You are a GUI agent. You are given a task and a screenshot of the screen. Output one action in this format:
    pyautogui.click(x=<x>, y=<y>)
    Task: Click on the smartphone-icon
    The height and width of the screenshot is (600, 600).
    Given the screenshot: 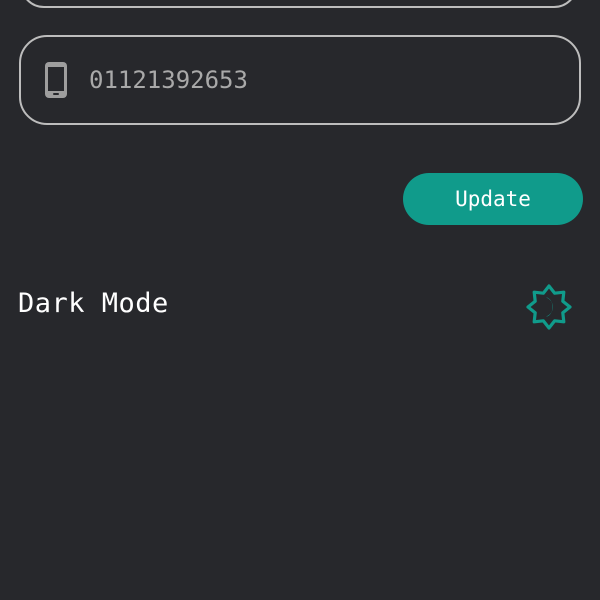 What is the action you would take?
    pyautogui.click(x=56, y=80)
    